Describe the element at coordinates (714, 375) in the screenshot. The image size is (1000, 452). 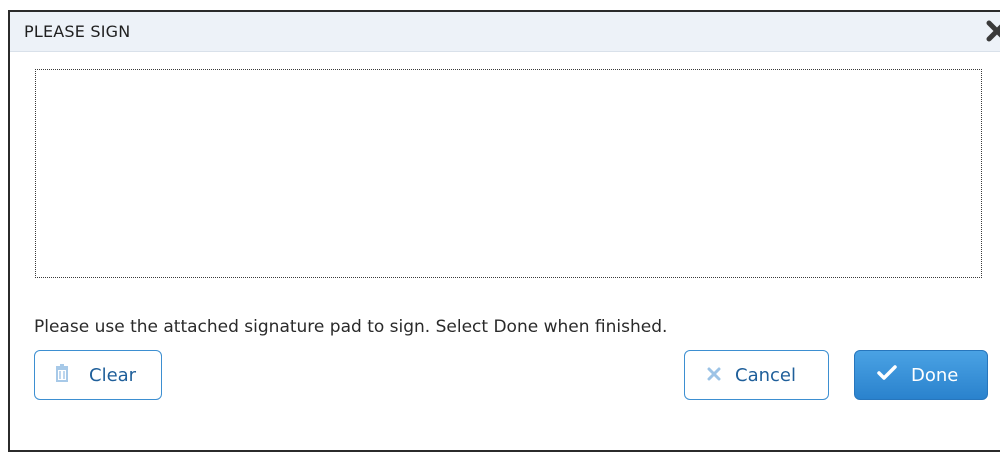
I see `x-icon` at that location.